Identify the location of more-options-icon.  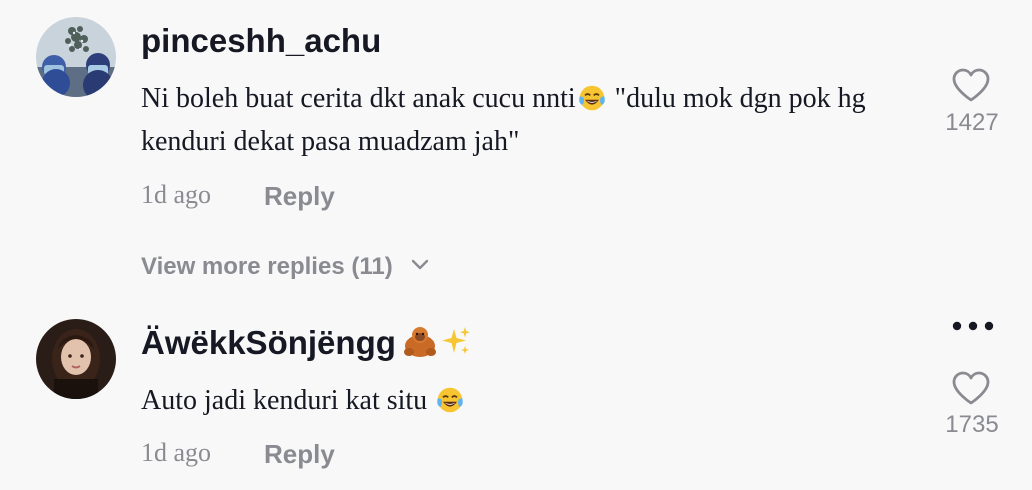
(973, 326).